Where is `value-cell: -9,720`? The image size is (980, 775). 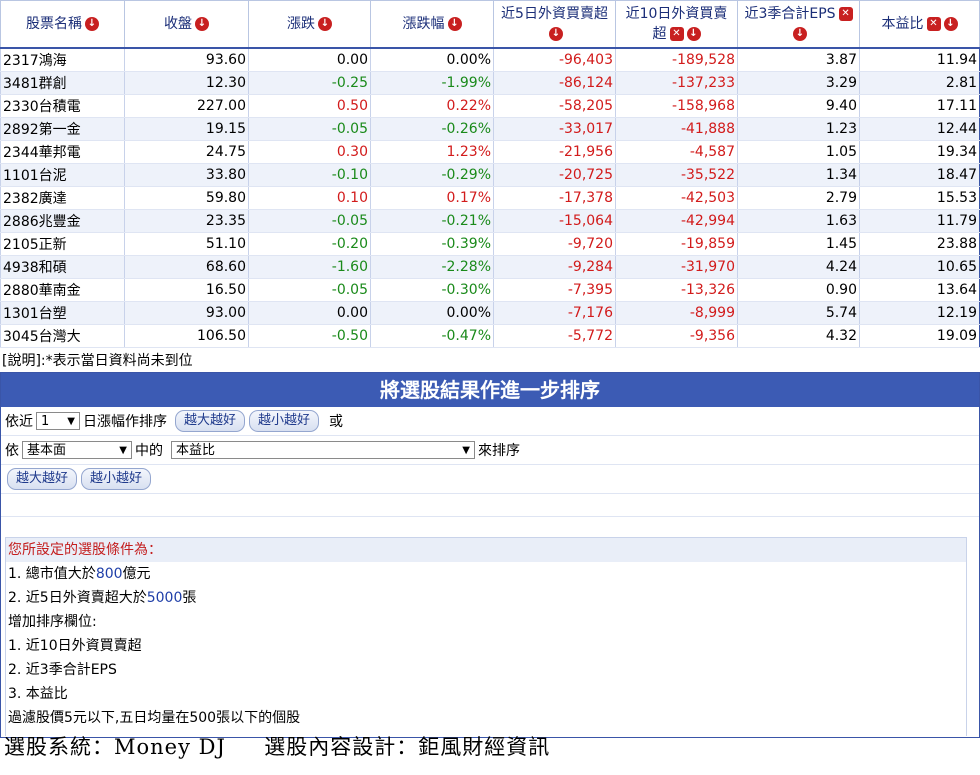
value-cell: -9,720 is located at coordinates (554, 244).